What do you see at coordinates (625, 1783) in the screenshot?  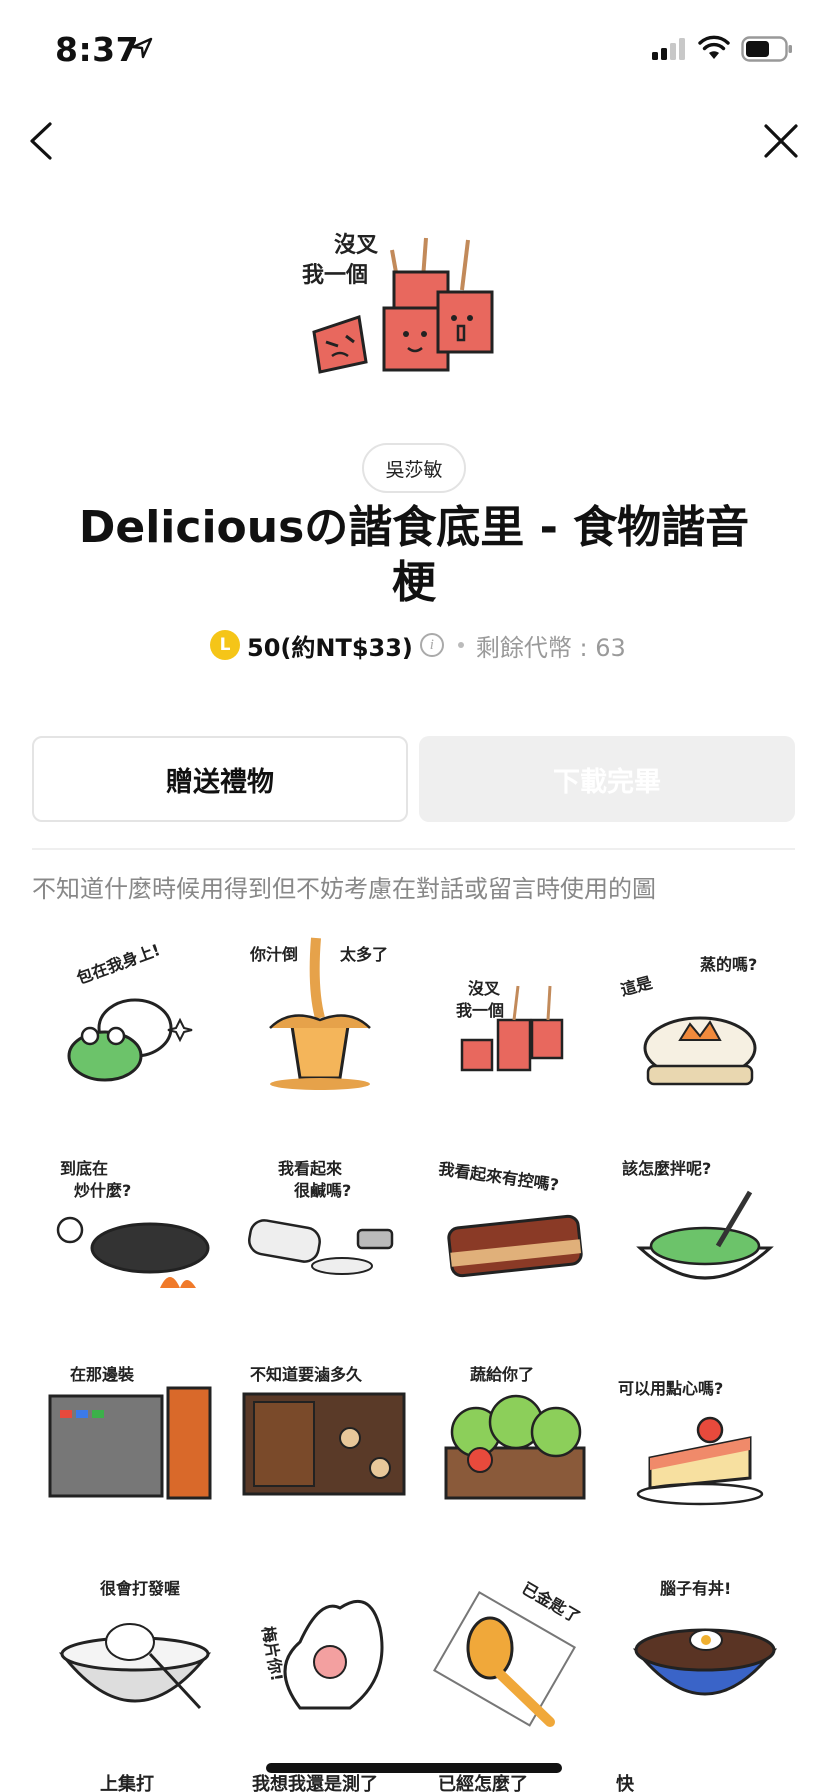 I see `peek-caption: 快` at bounding box center [625, 1783].